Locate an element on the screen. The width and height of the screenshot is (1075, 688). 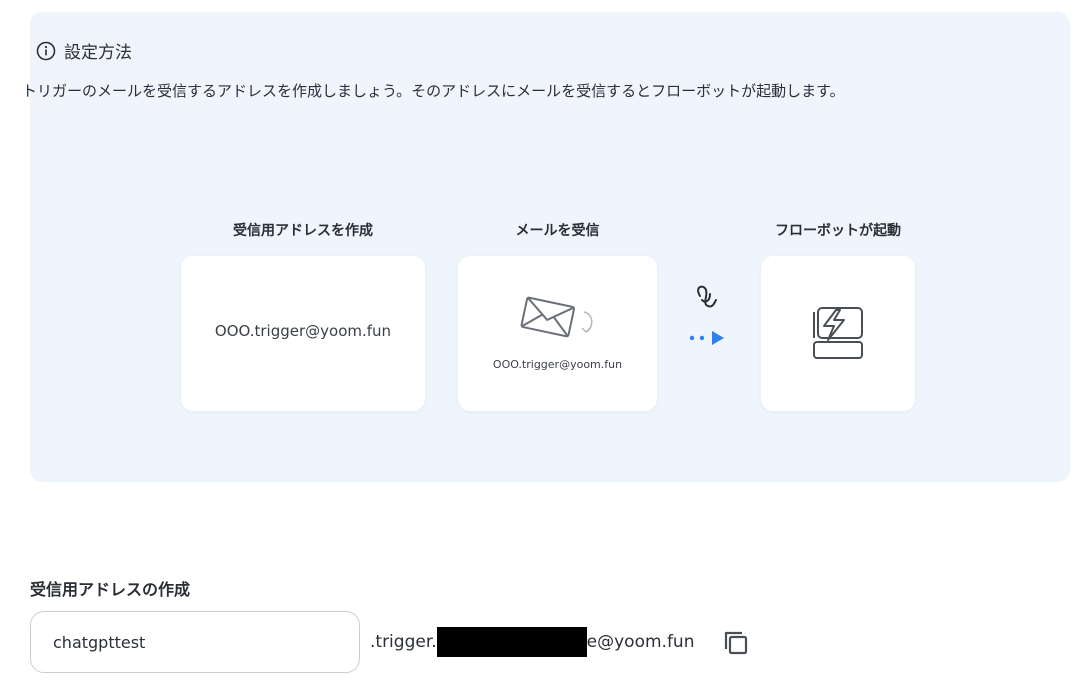
info-header: 設定方法 is located at coordinates (84, 50).